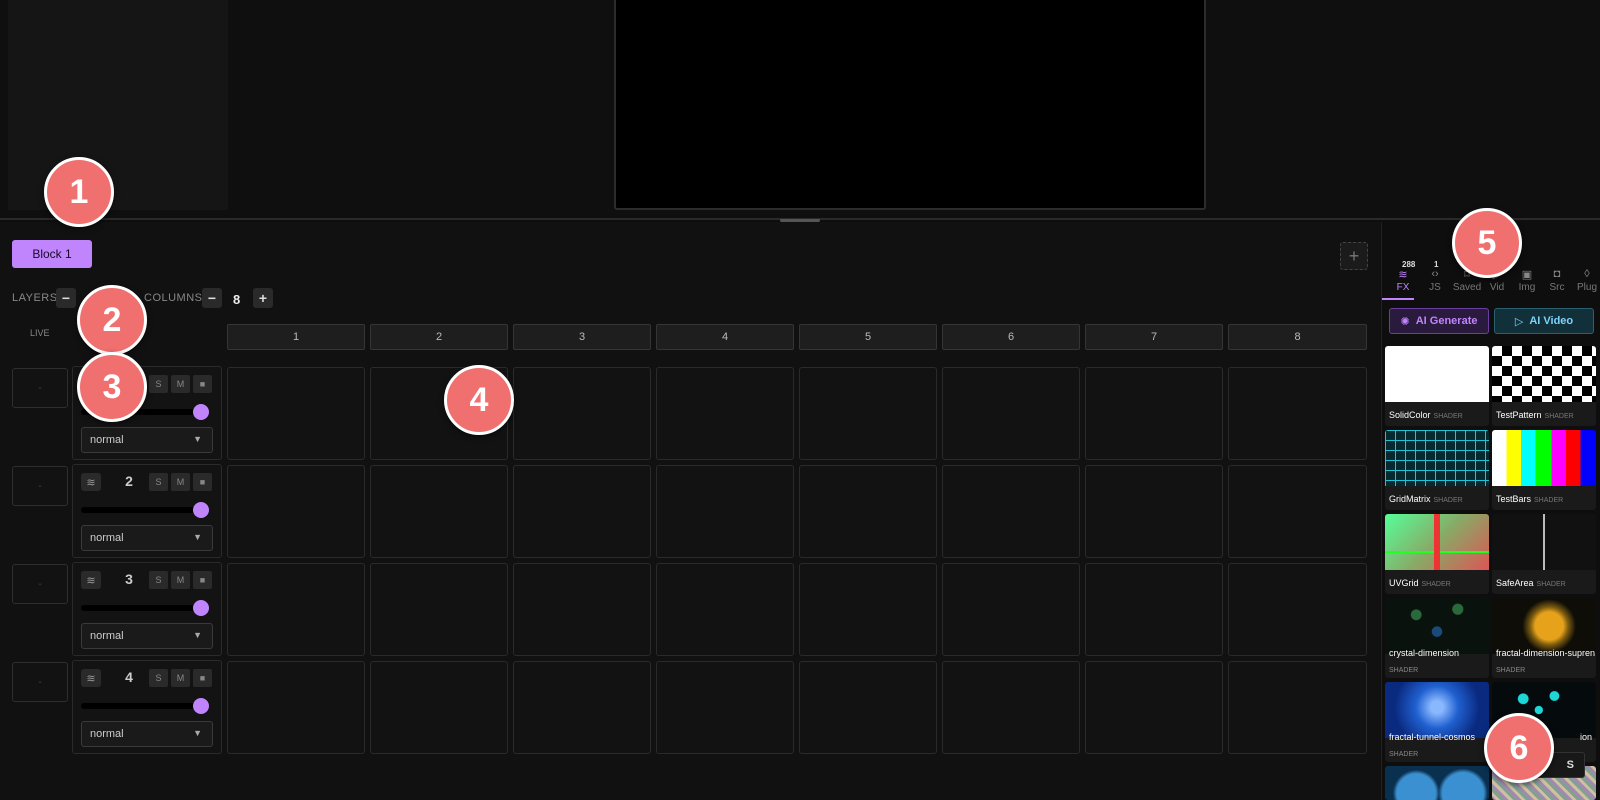 The width and height of the screenshot is (1600, 800). What do you see at coordinates (1403, 276) in the screenshot?
I see `tab-fx: 288 ≋ FX` at bounding box center [1403, 276].